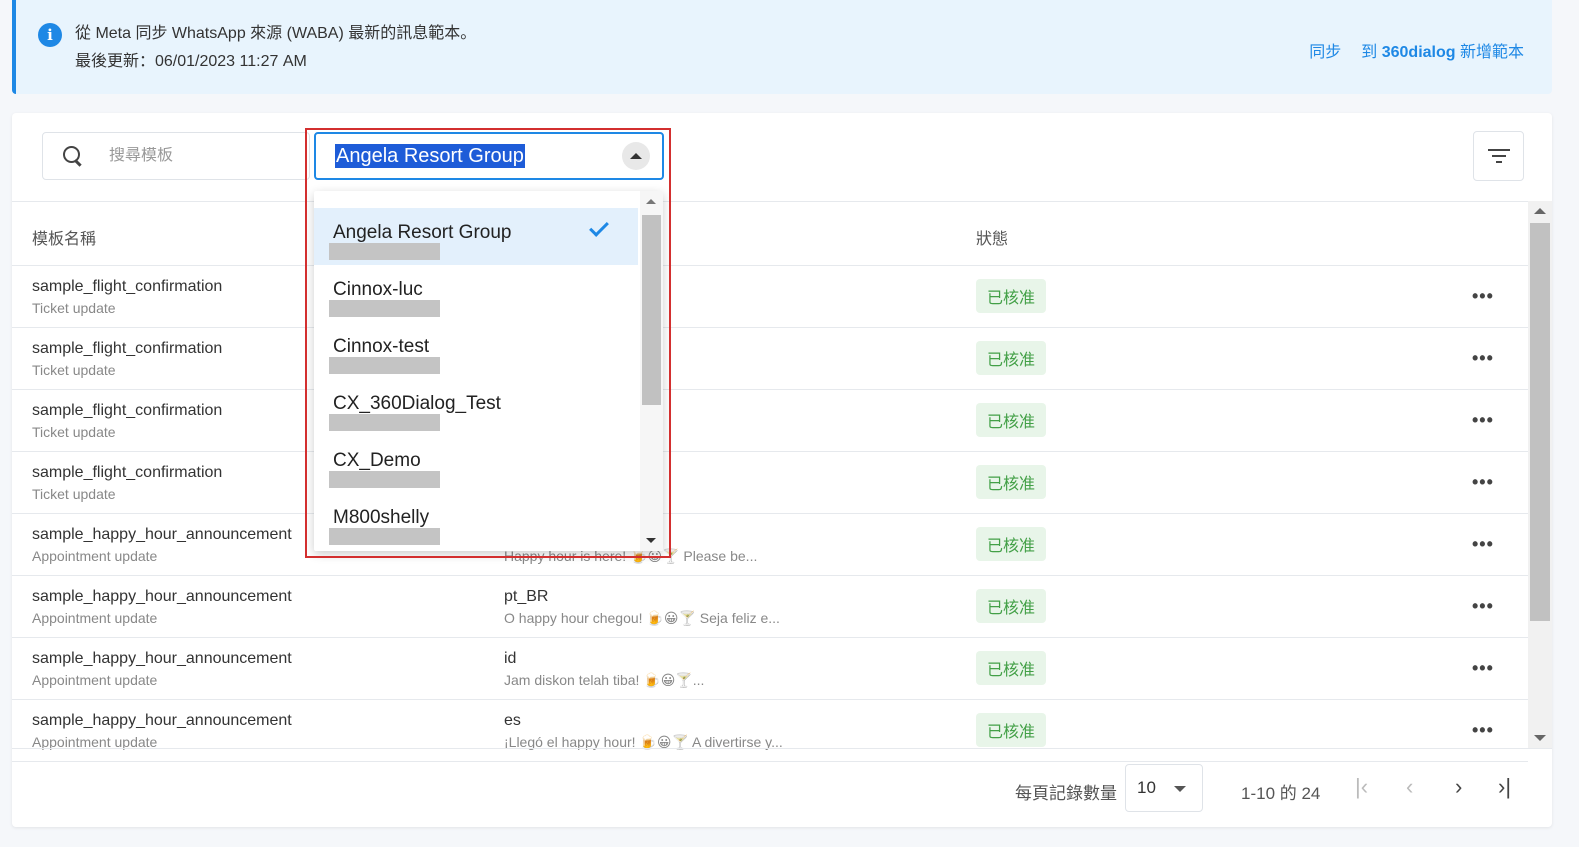 This screenshot has height=847, width=1579. What do you see at coordinates (476, 464) in the screenshot?
I see `dropdown-option: CX_Demo` at bounding box center [476, 464].